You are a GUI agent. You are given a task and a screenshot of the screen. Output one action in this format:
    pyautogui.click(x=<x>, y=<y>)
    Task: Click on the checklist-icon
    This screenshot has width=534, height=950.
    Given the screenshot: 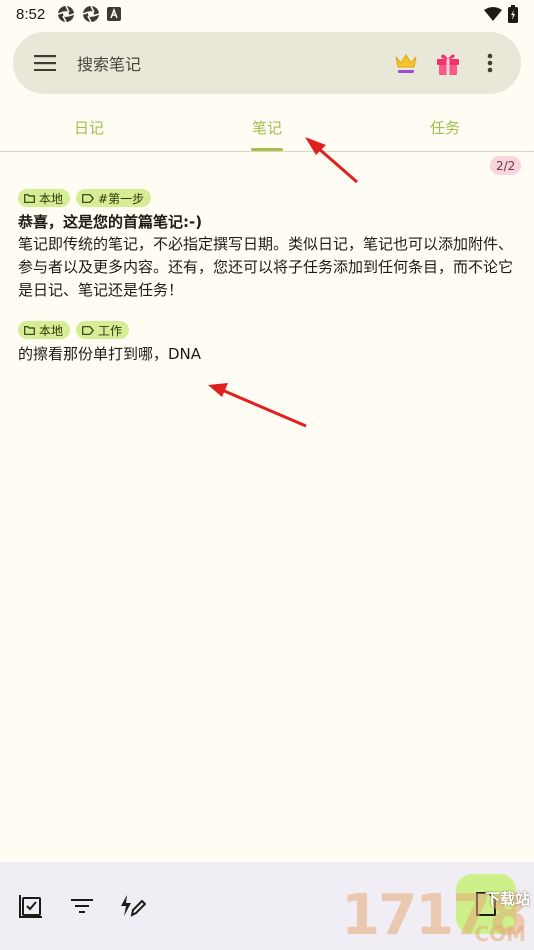 What is the action you would take?
    pyautogui.click(x=31, y=906)
    